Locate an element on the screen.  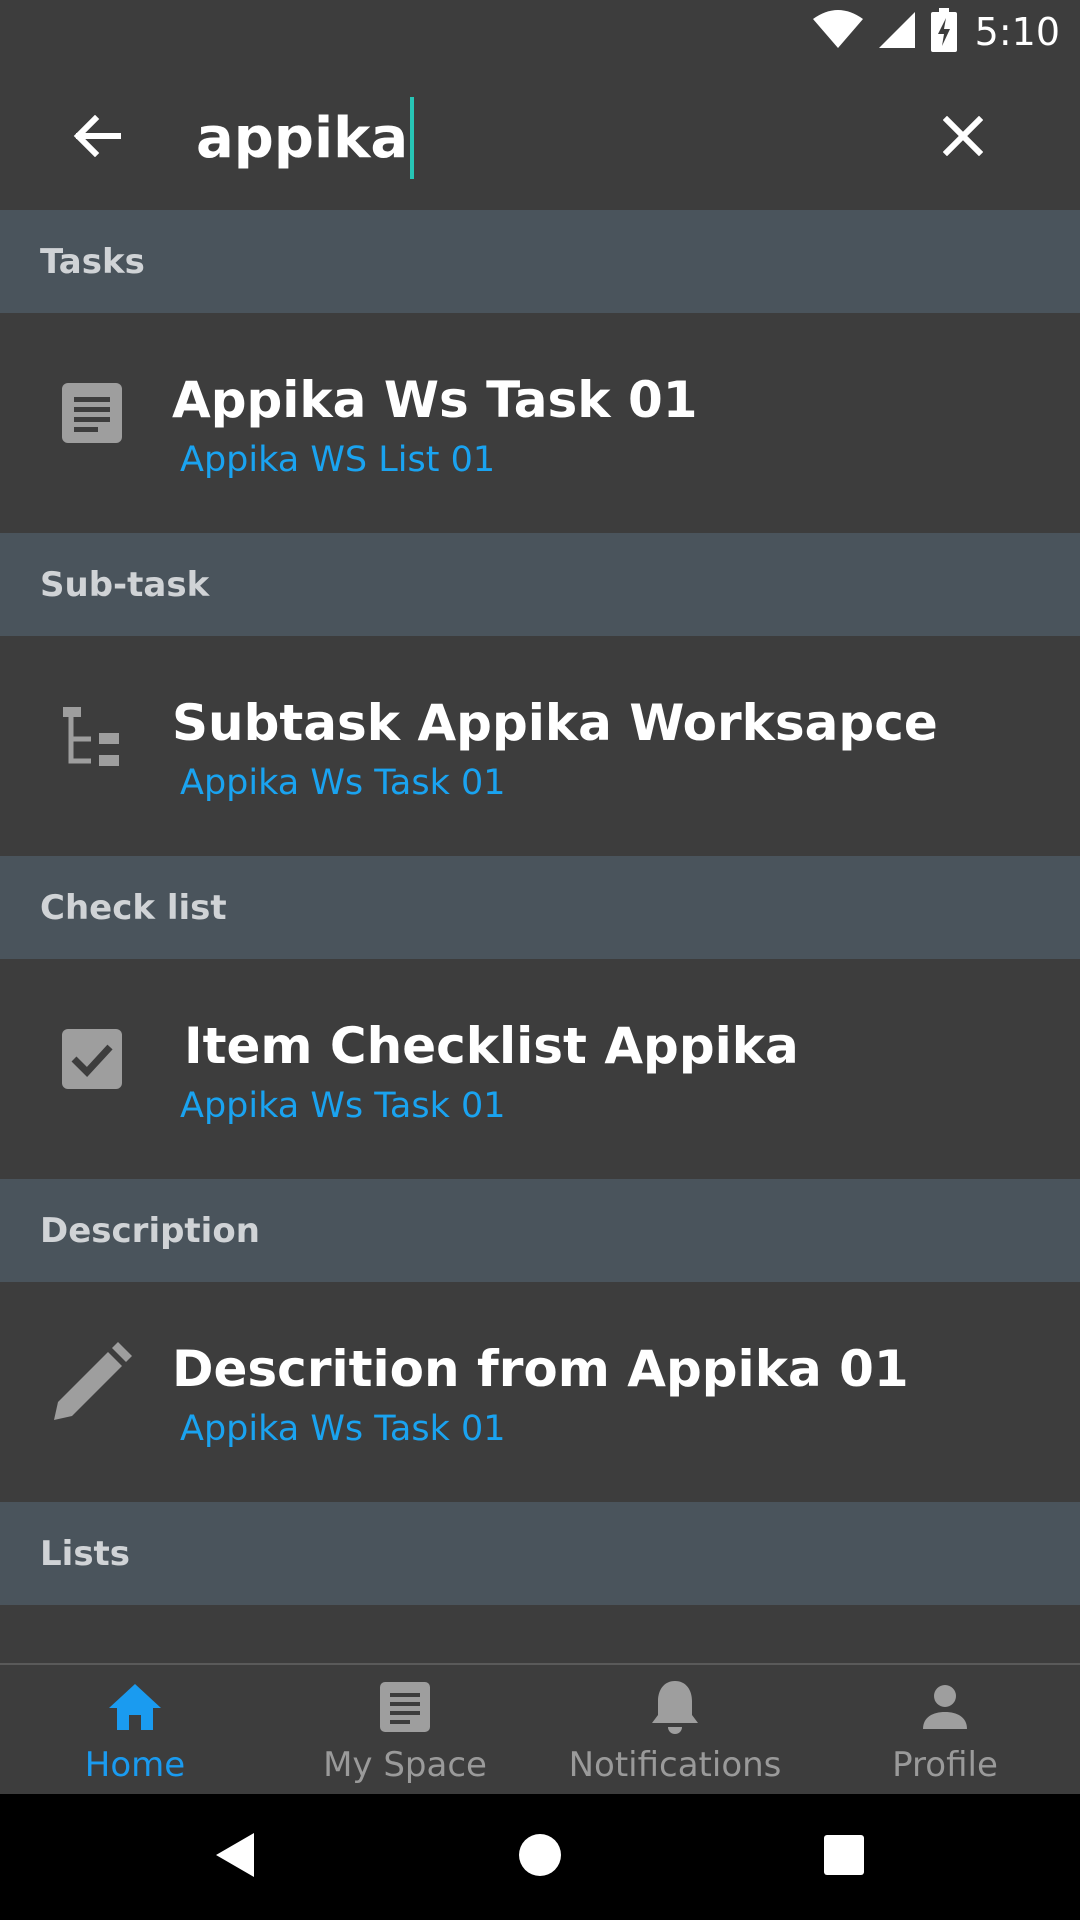
search-query: appika is located at coordinates (302, 138).